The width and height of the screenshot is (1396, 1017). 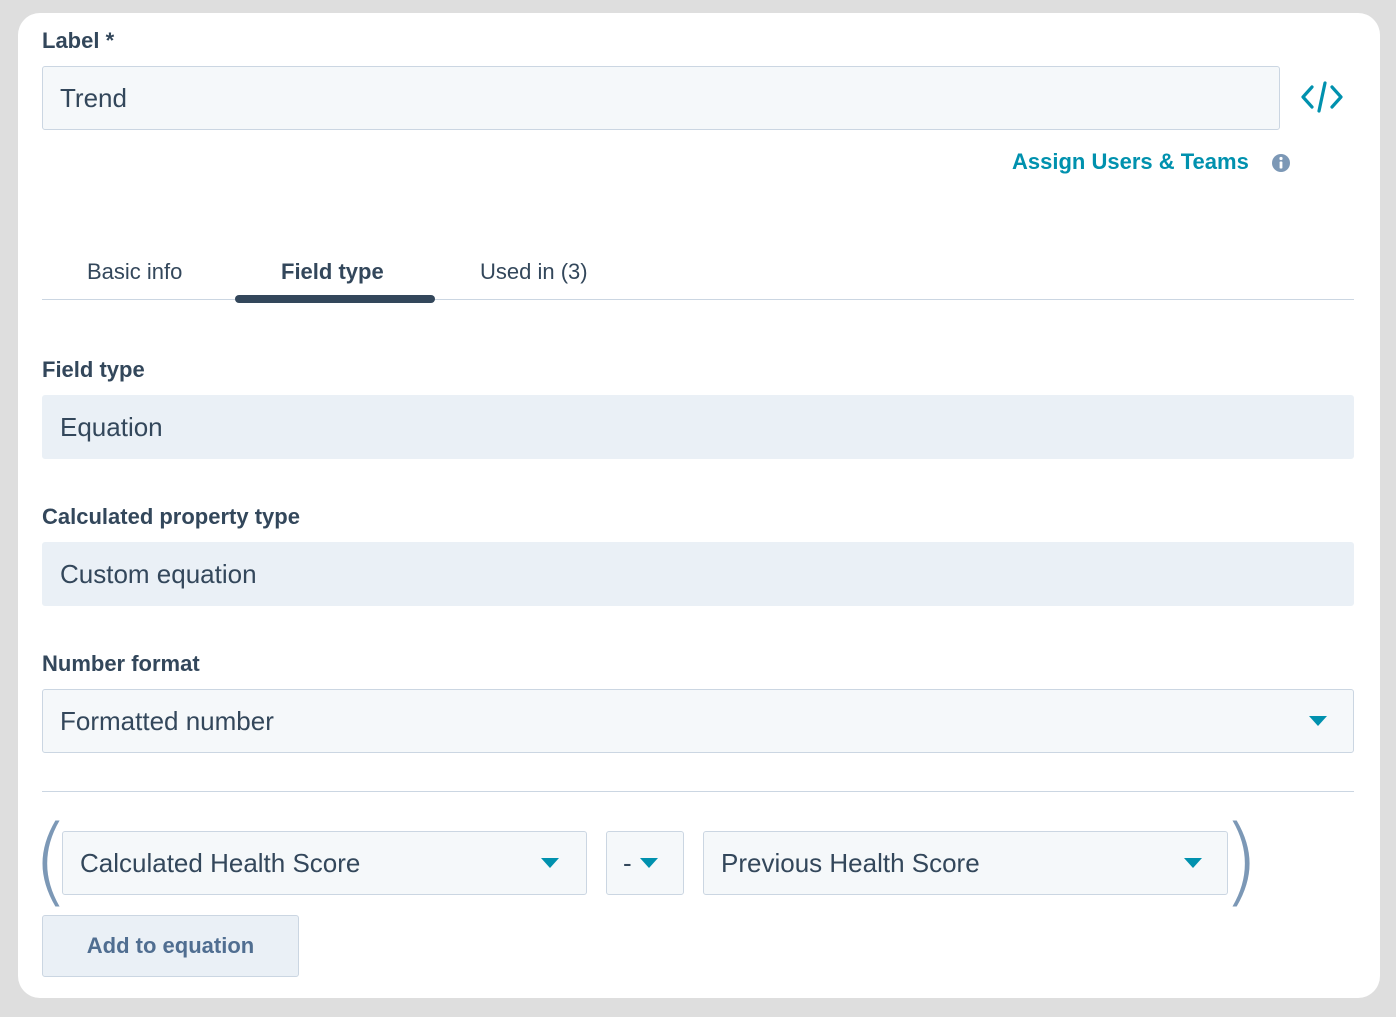 I want to click on active-tab-indicator, so click(x=335, y=299).